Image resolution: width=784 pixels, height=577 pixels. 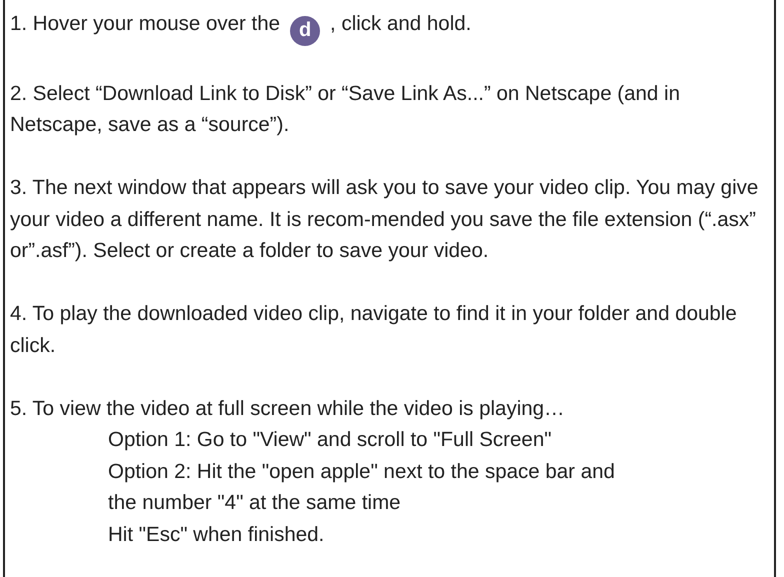 What do you see at coordinates (216, 535) in the screenshot?
I see `option-text: Hit "Esc" when finished.` at bounding box center [216, 535].